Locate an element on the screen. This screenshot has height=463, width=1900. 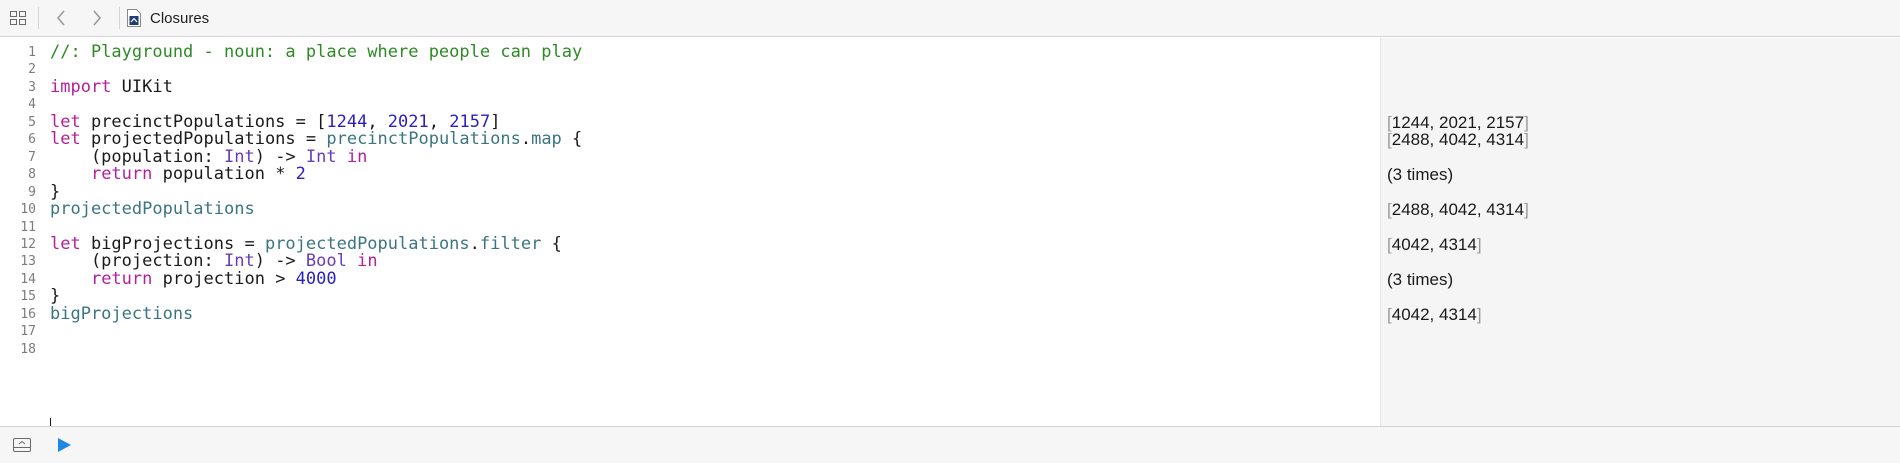
file-name: Closures is located at coordinates (180, 18).